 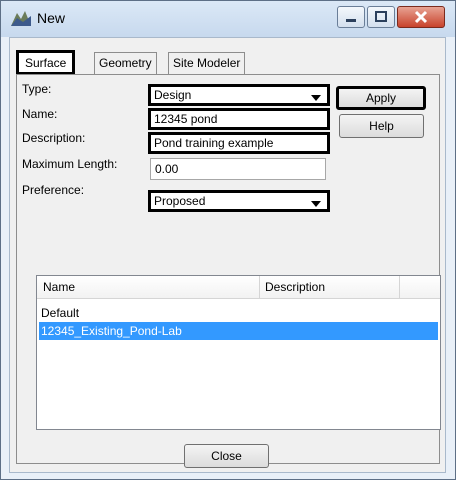 I want to click on type-label: Type:, so click(x=37, y=89).